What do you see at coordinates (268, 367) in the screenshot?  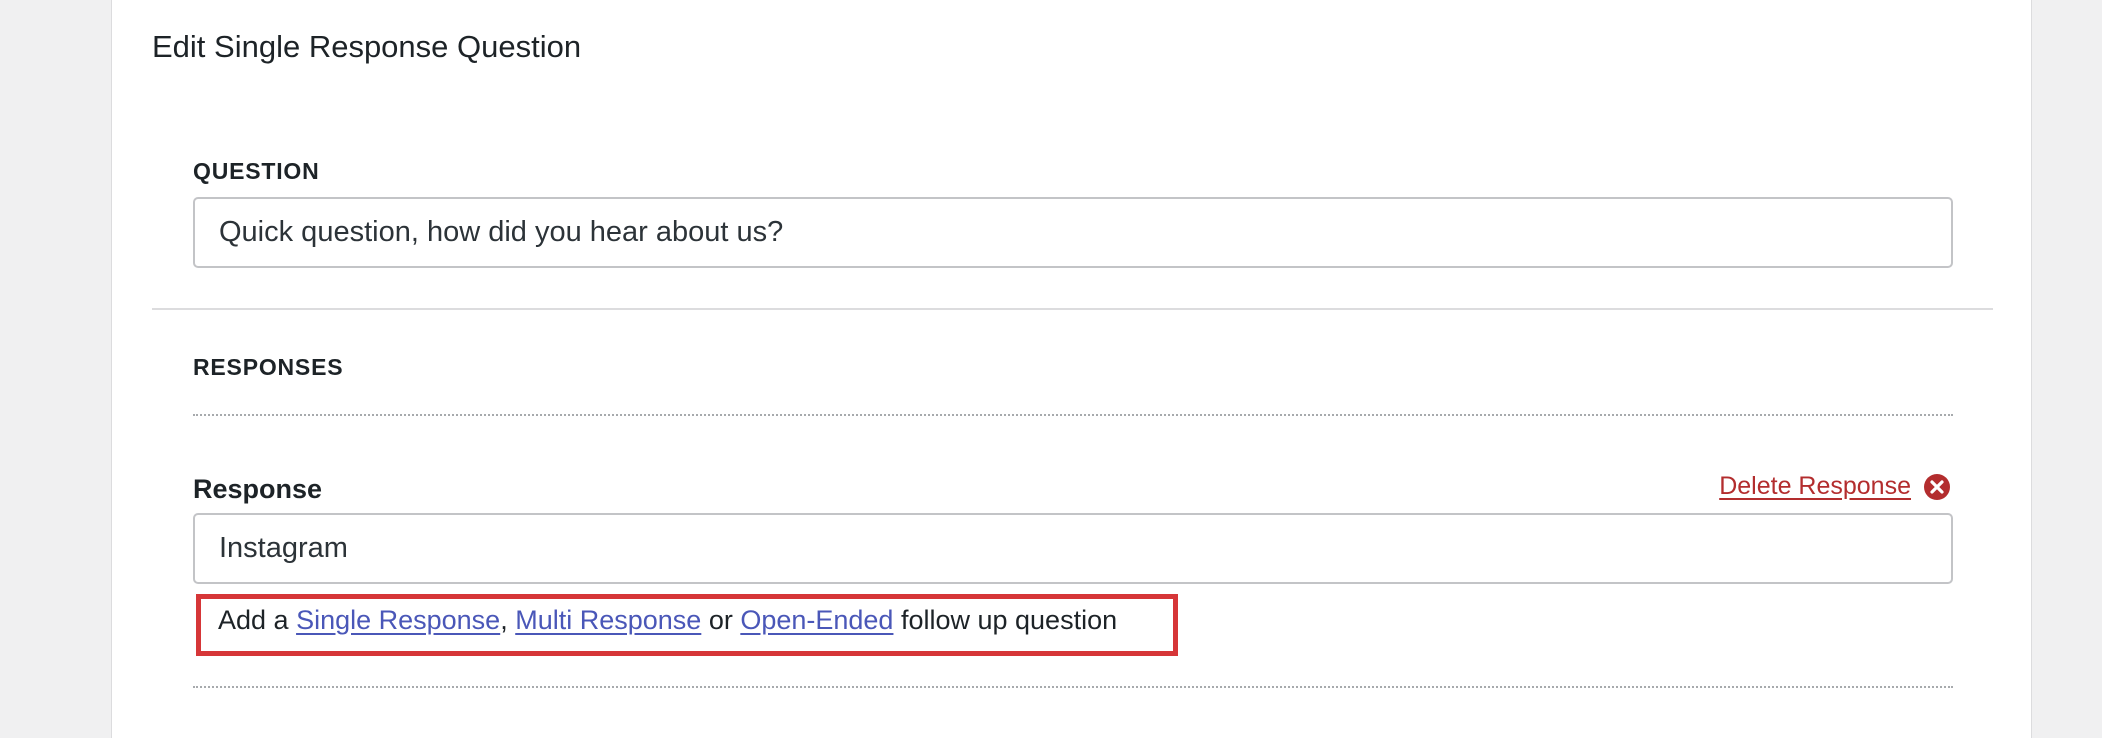 I see `responses-section-label: RESPONSES` at bounding box center [268, 367].